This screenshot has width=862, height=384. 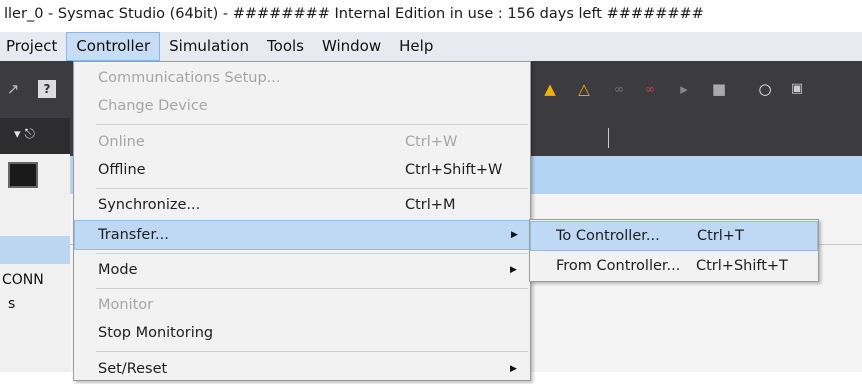 What do you see at coordinates (720, 236) in the screenshot?
I see `submenu-item-shortcut: Ctrl+T` at bounding box center [720, 236].